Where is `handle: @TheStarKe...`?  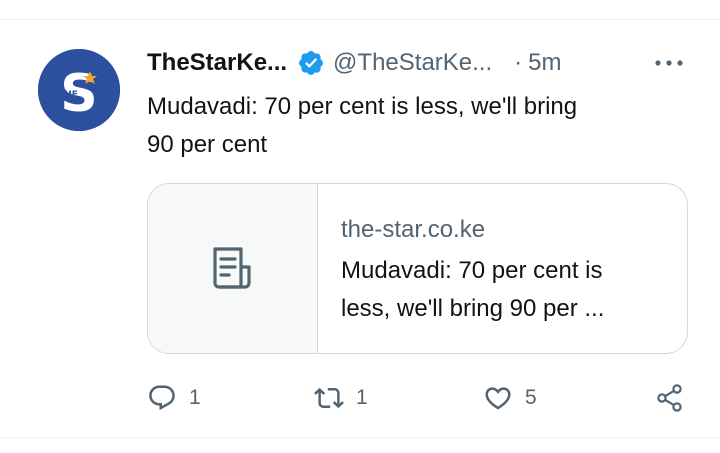
handle: @TheStarKe... is located at coordinates (412, 63).